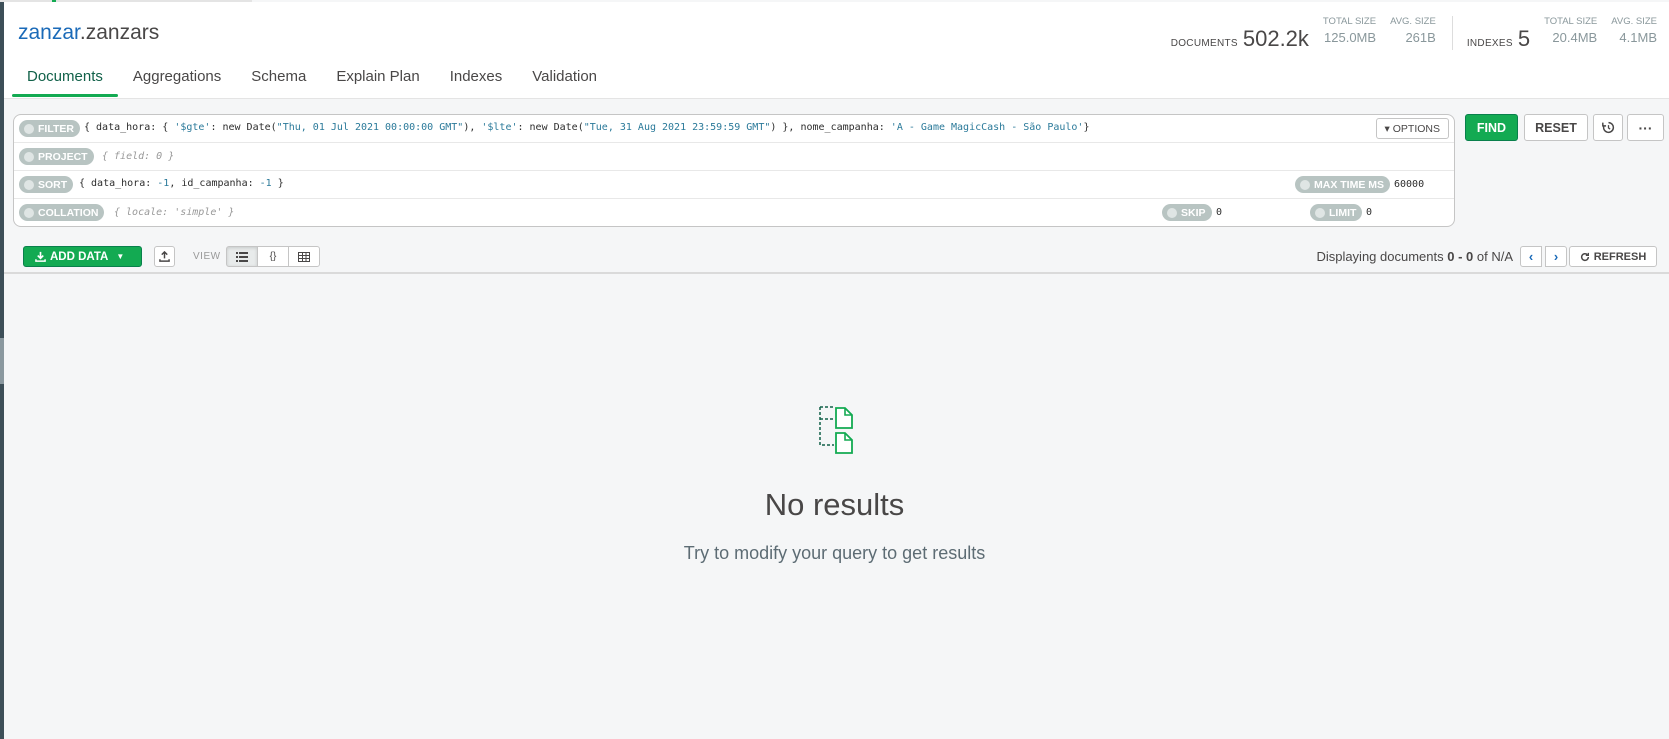 This screenshot has height=739, width=1669. I want to click on list-view-button, so click(242, 256).